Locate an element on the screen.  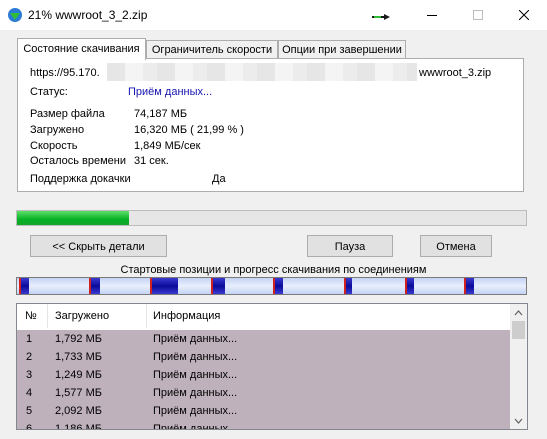
segment-markers is located at coordinates (246, 286).